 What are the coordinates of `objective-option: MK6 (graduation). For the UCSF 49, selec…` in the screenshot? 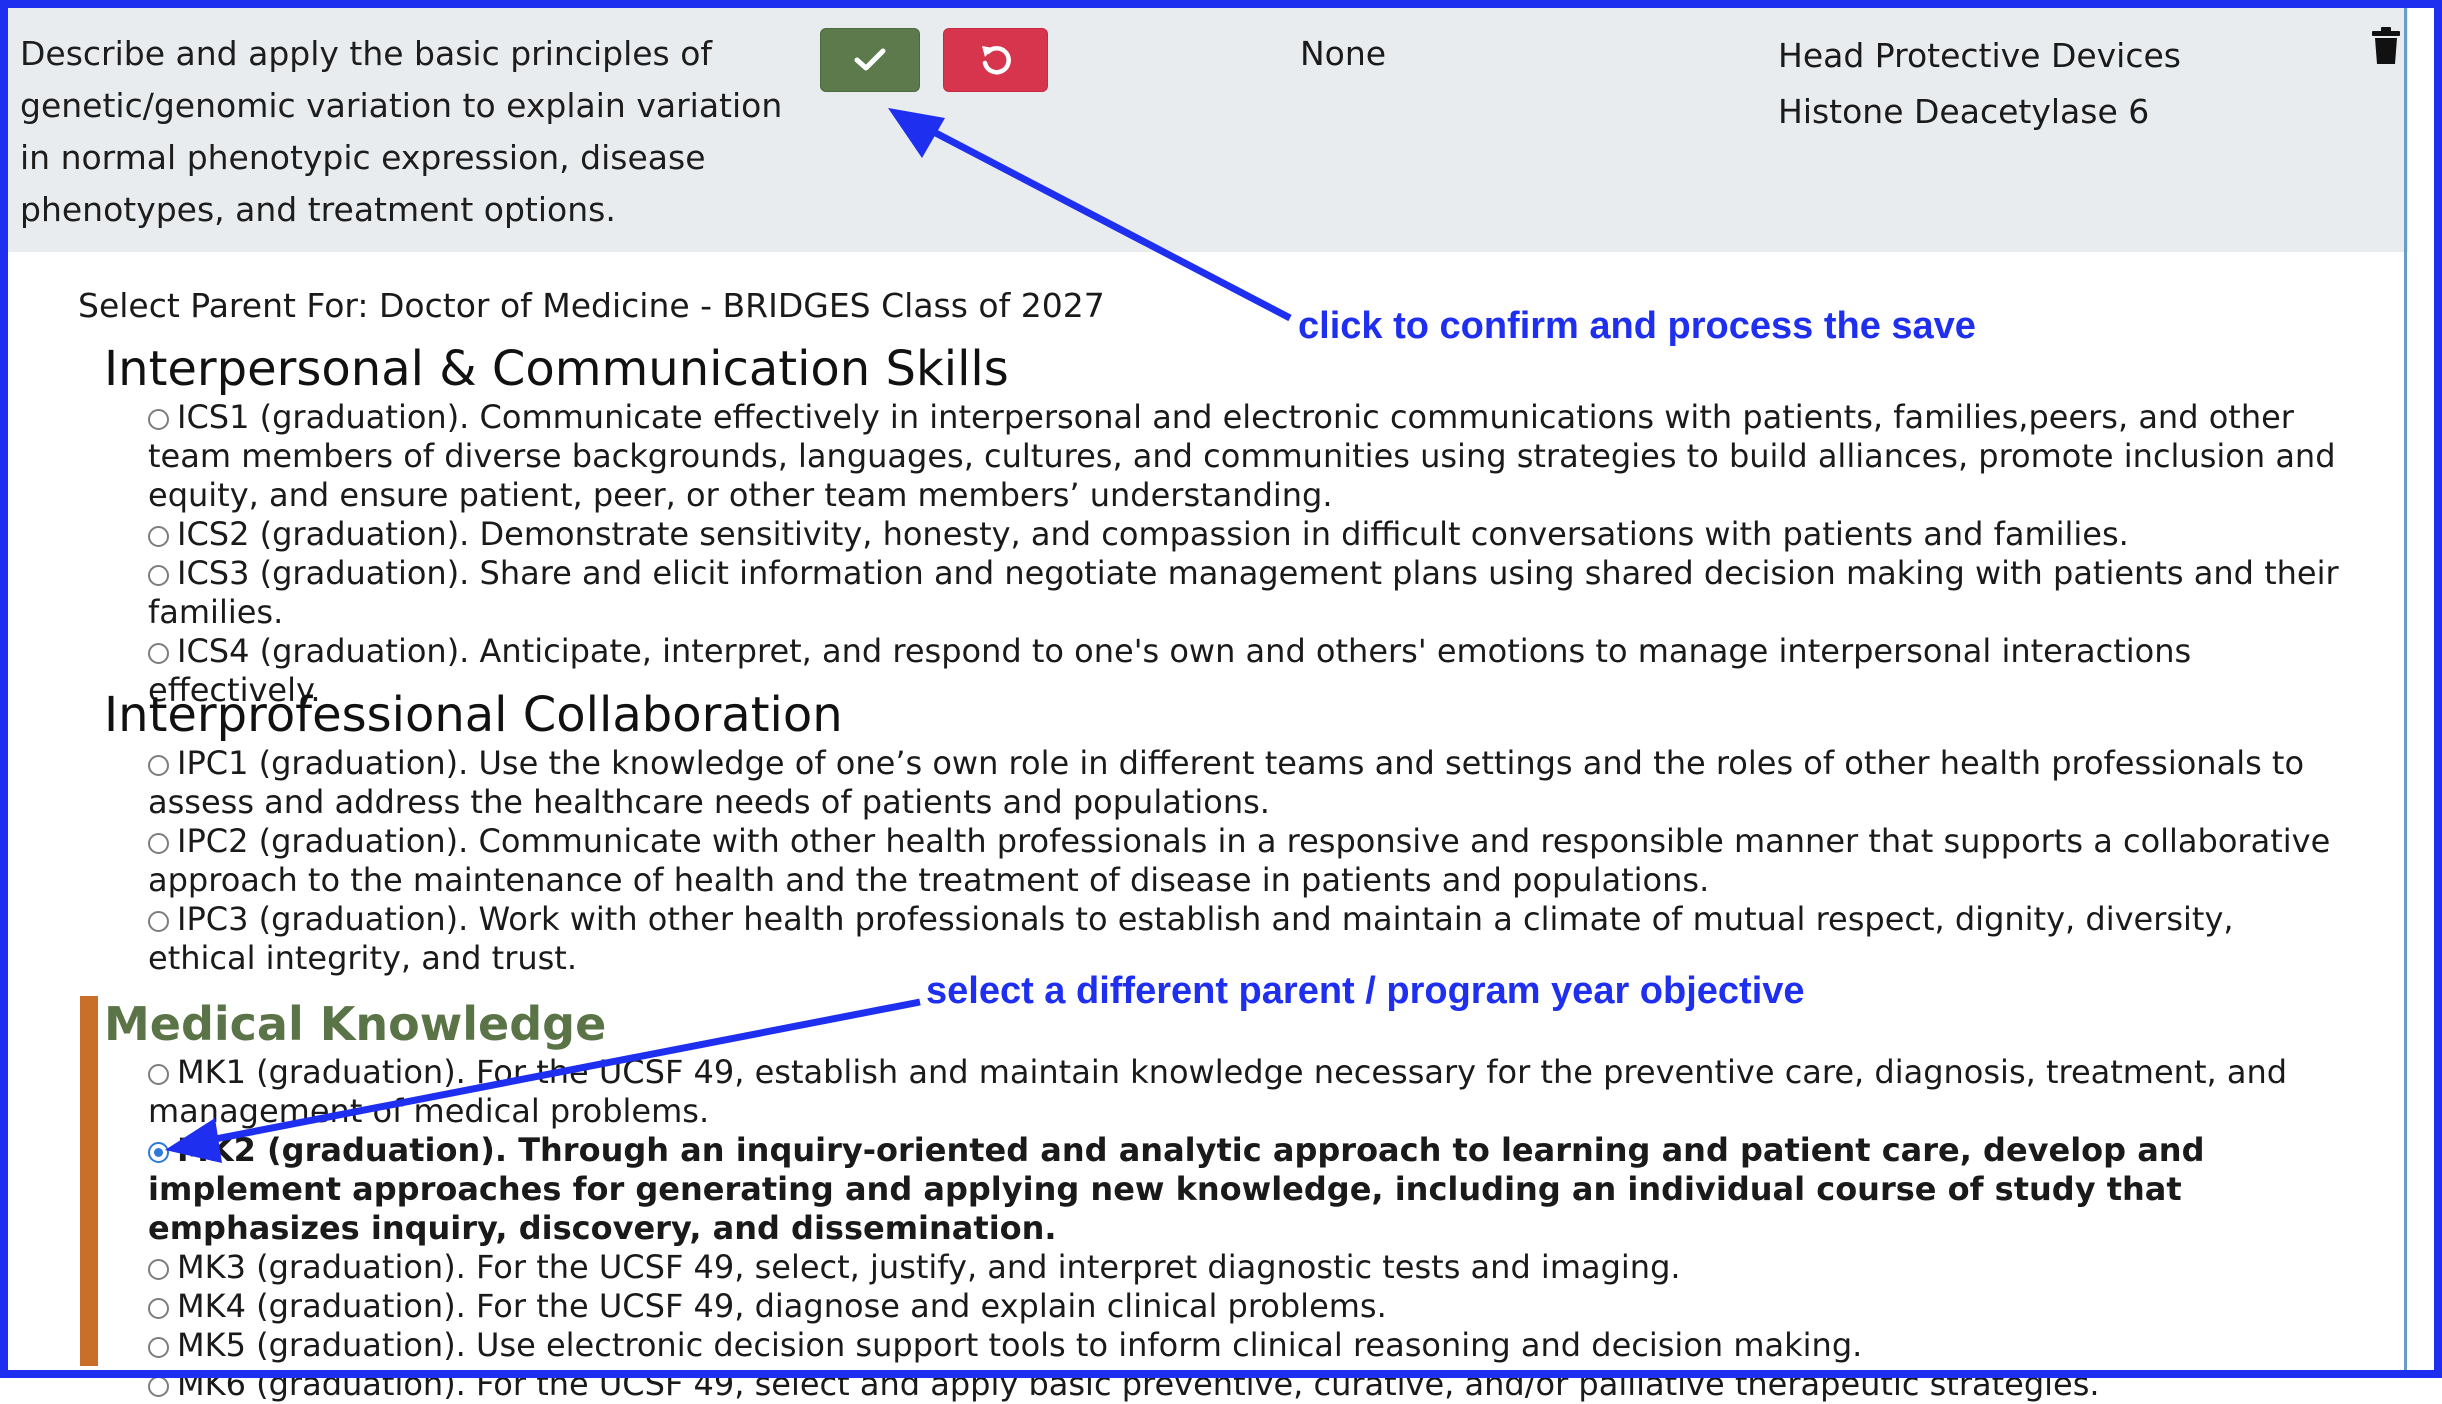 It's located at (1248, 1384).